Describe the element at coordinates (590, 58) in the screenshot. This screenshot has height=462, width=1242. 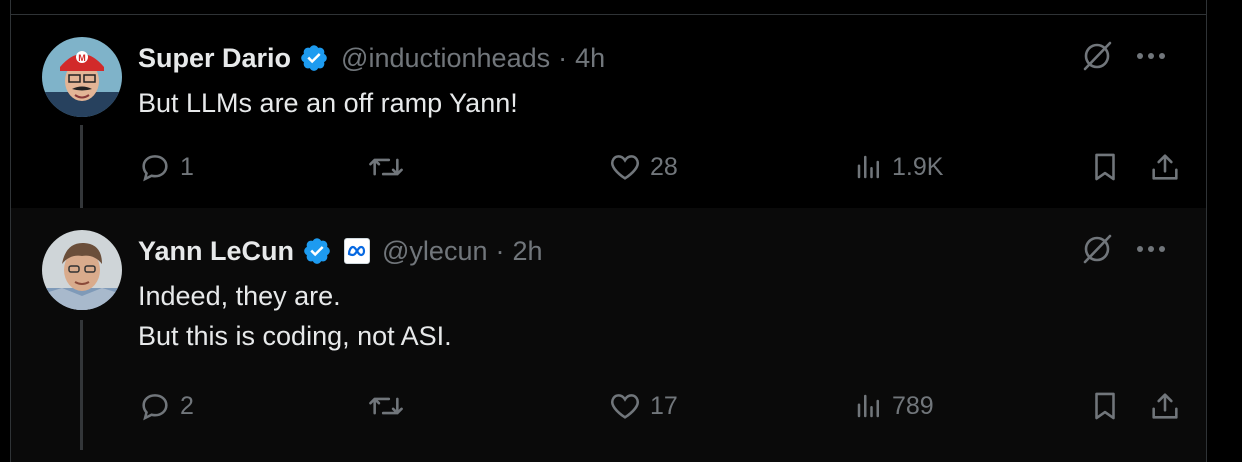
I see `timestamp: 4h` at that location.